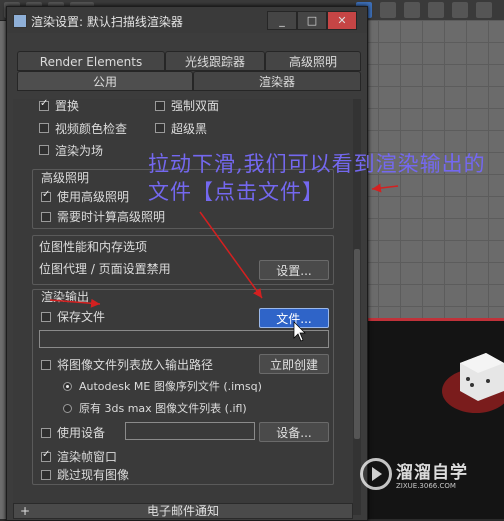  What do you see at coordinates (312, 20) in the screenshot?
I see `maximize-button: □` at bounding box center [312, 20].